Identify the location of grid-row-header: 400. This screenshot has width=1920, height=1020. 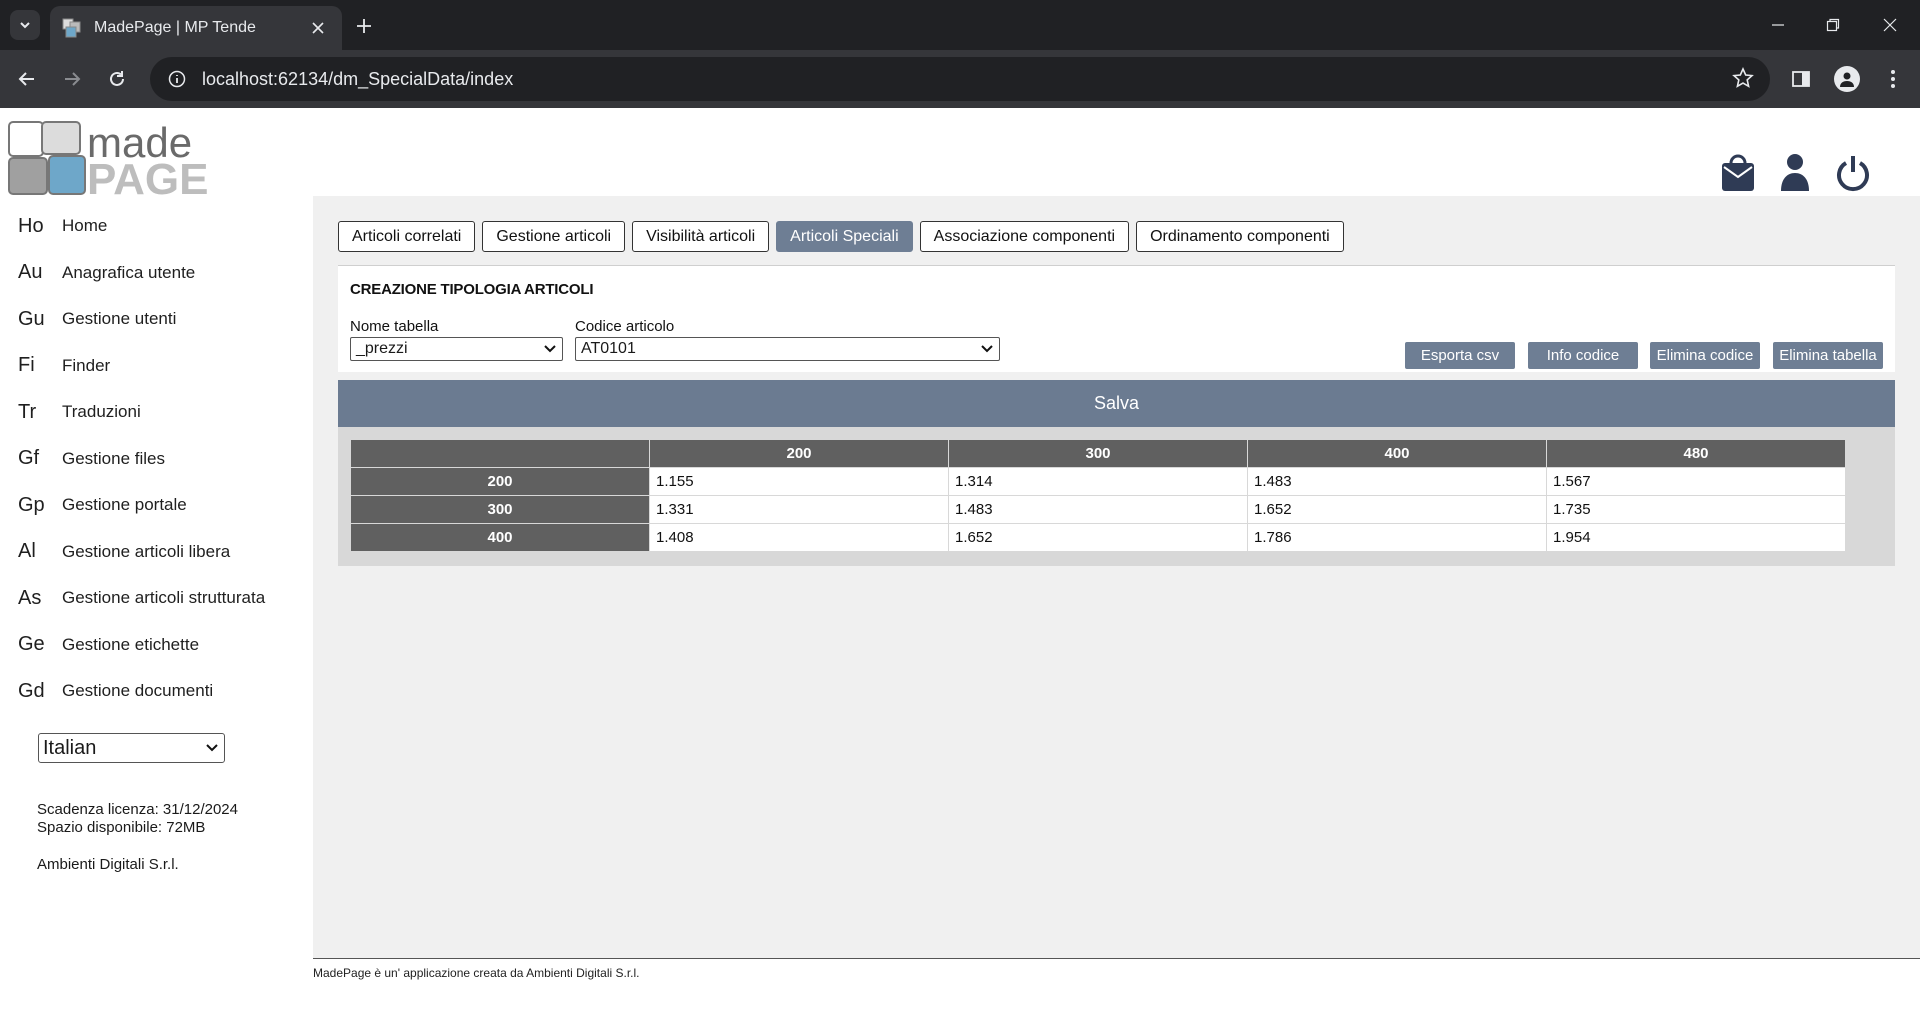
(500, 537).